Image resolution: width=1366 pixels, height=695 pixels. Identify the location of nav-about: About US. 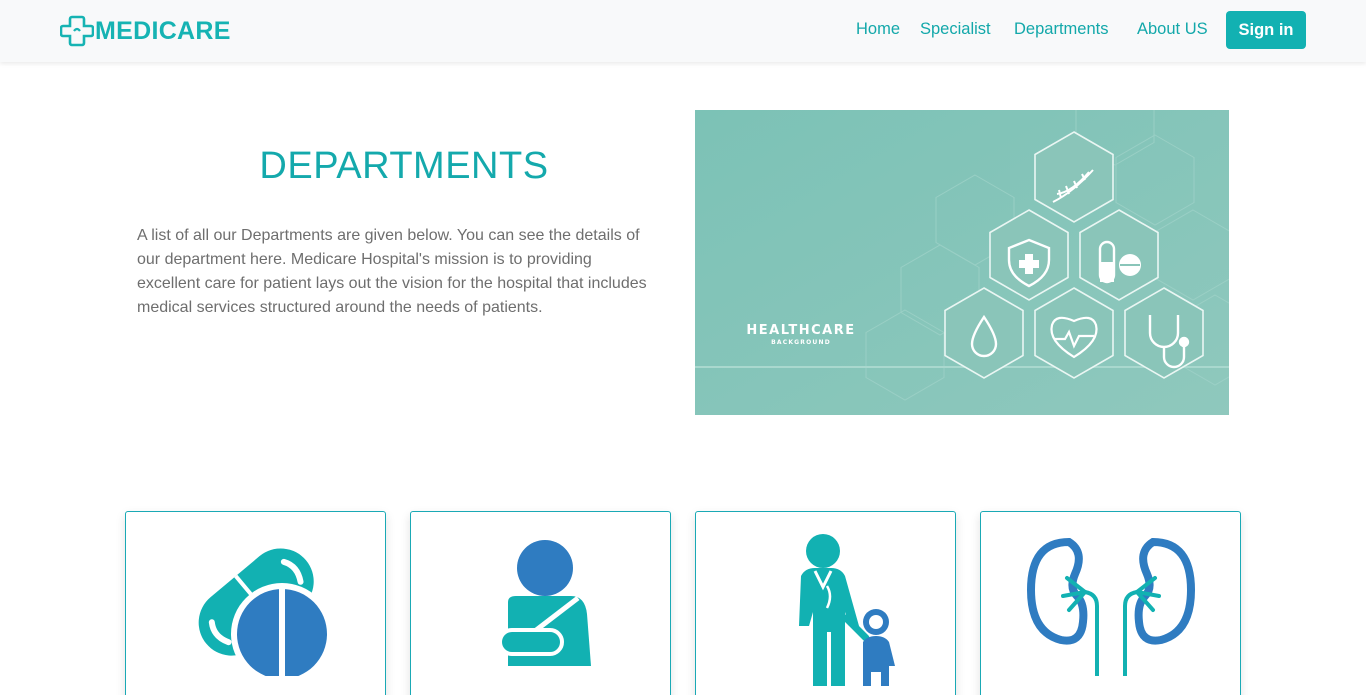
(1172, 29).